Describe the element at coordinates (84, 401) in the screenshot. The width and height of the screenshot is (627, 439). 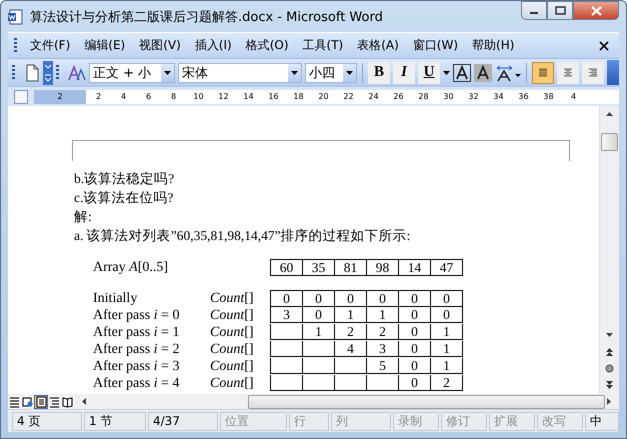
I see `scroll-left-icon` at that location.